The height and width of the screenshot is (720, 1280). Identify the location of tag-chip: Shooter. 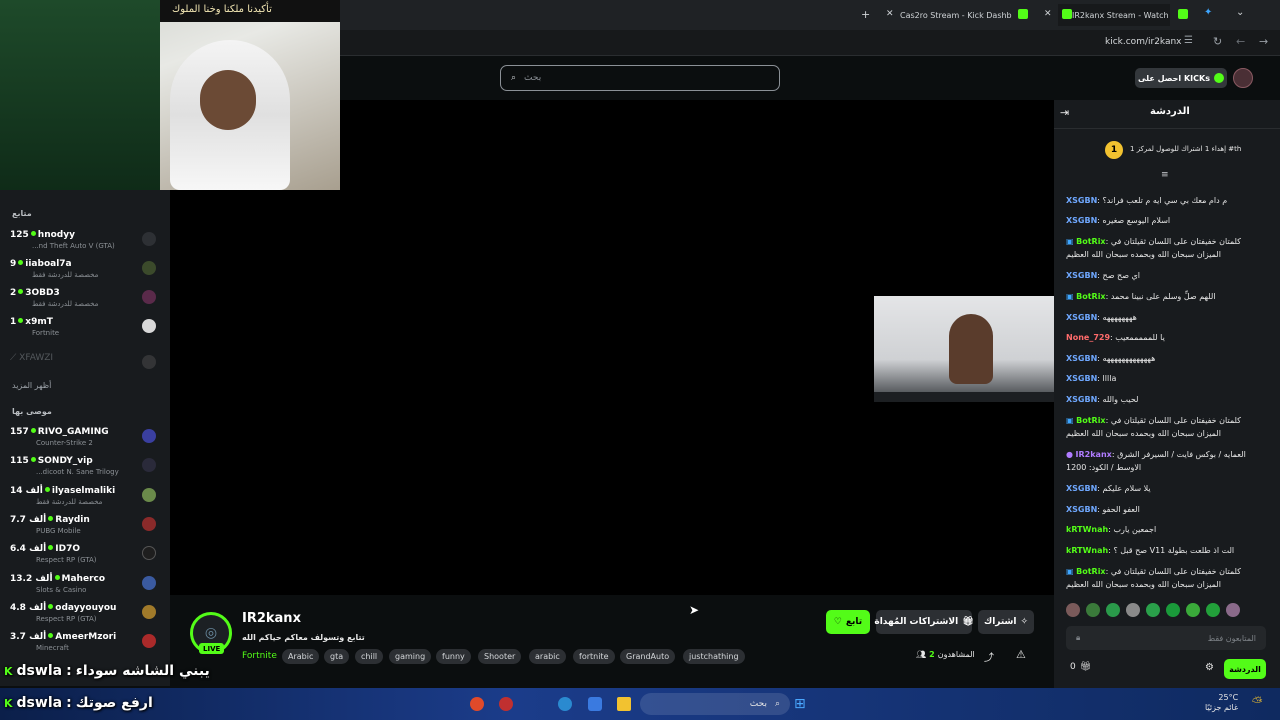
(500, 656).